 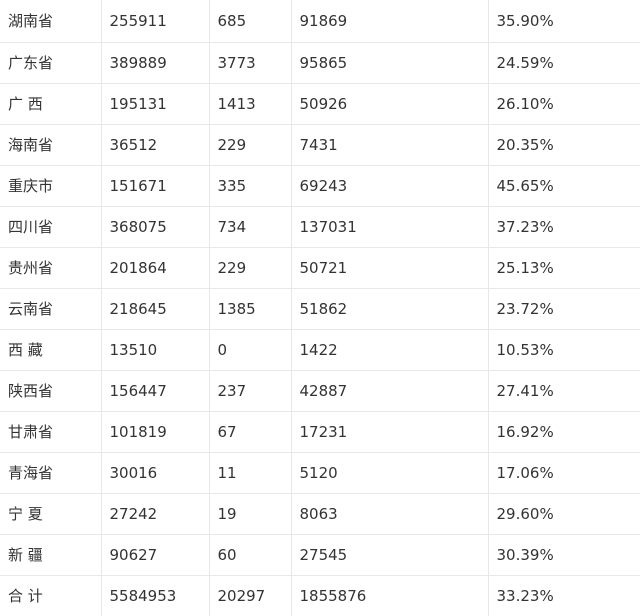 I want to click on value-cell: 7431, so click(x=389, y=145).